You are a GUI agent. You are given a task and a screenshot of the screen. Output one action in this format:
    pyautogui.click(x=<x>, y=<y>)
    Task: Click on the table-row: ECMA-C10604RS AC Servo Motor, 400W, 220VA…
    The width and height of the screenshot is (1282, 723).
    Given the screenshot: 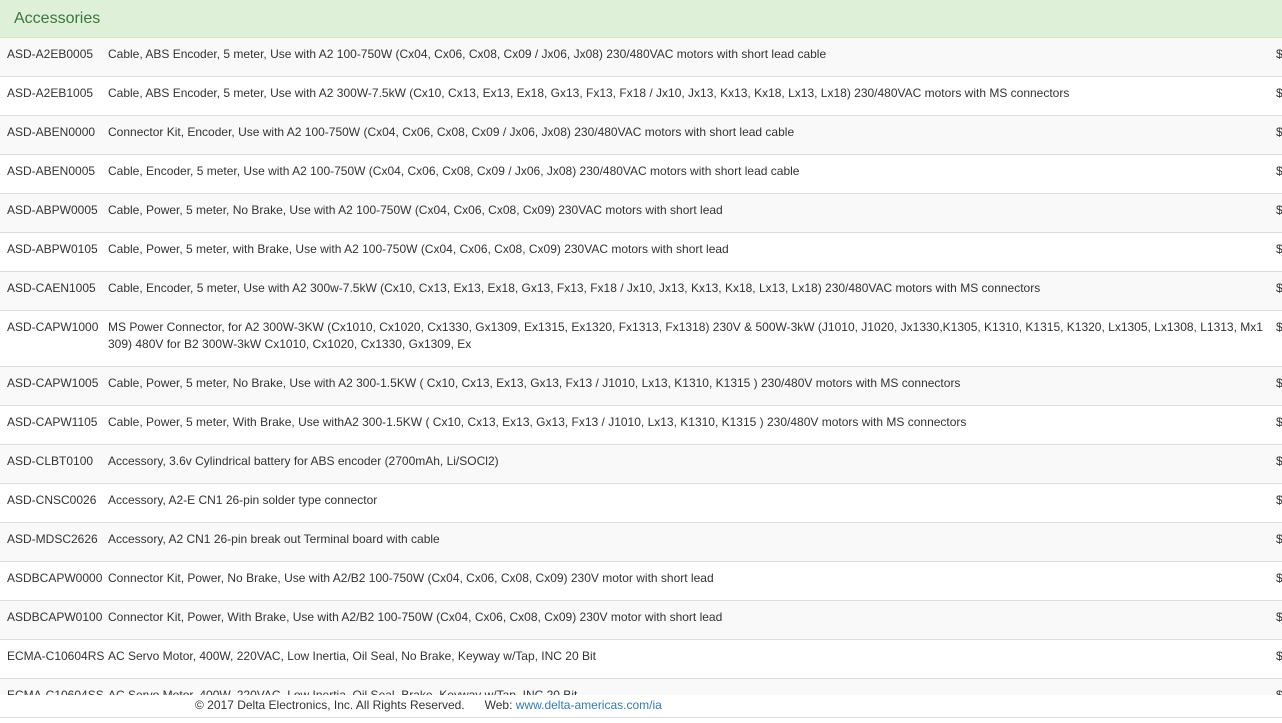 What is the action you would take?
    pyautogui.click(x=641, y=659)
    